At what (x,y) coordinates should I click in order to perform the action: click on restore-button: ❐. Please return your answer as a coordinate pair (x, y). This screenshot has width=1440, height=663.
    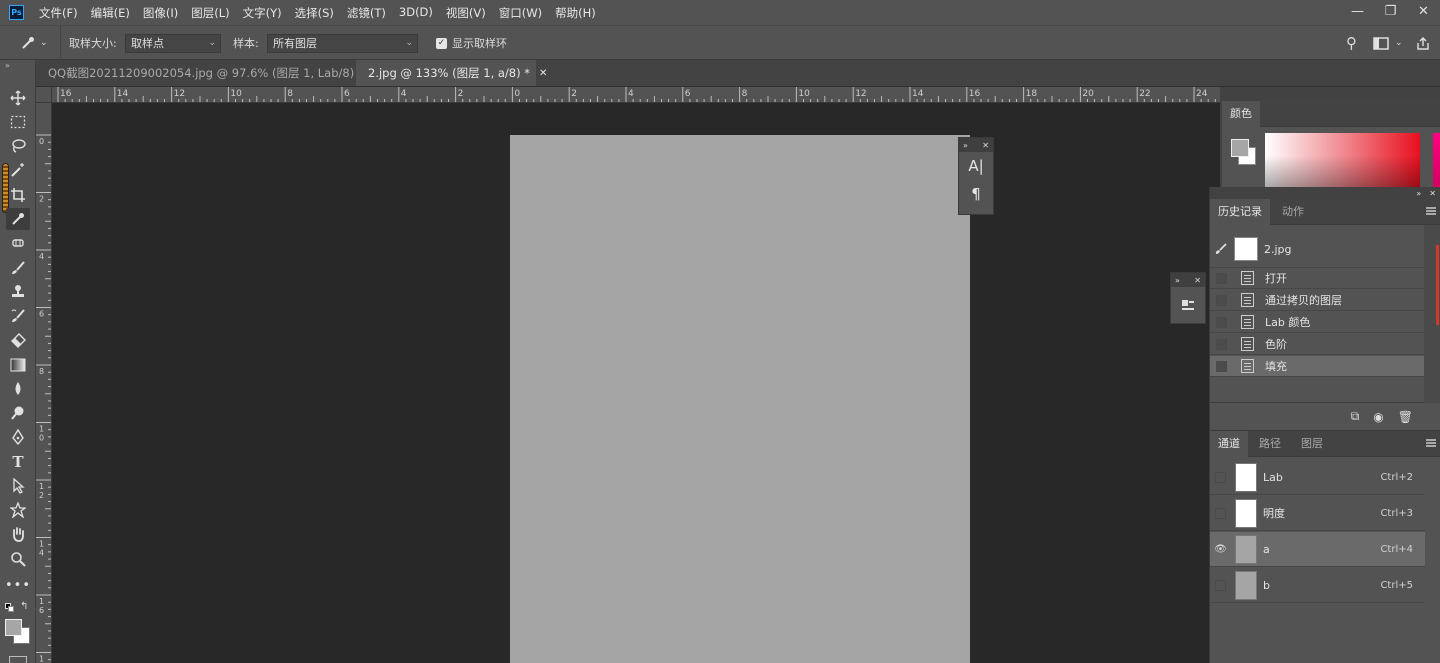
    Looking at the image, I should click on (1390, 11).